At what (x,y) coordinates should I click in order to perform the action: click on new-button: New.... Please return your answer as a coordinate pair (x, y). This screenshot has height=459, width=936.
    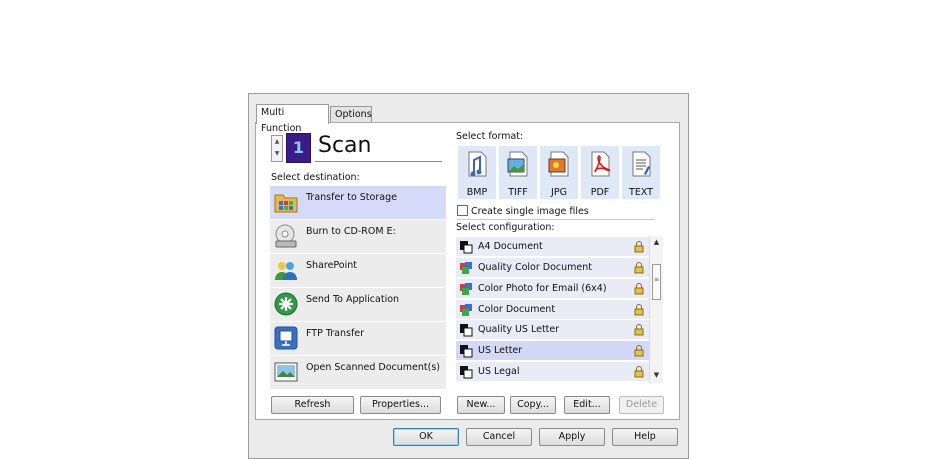
    Looking at the image, I should click on (481, 405).